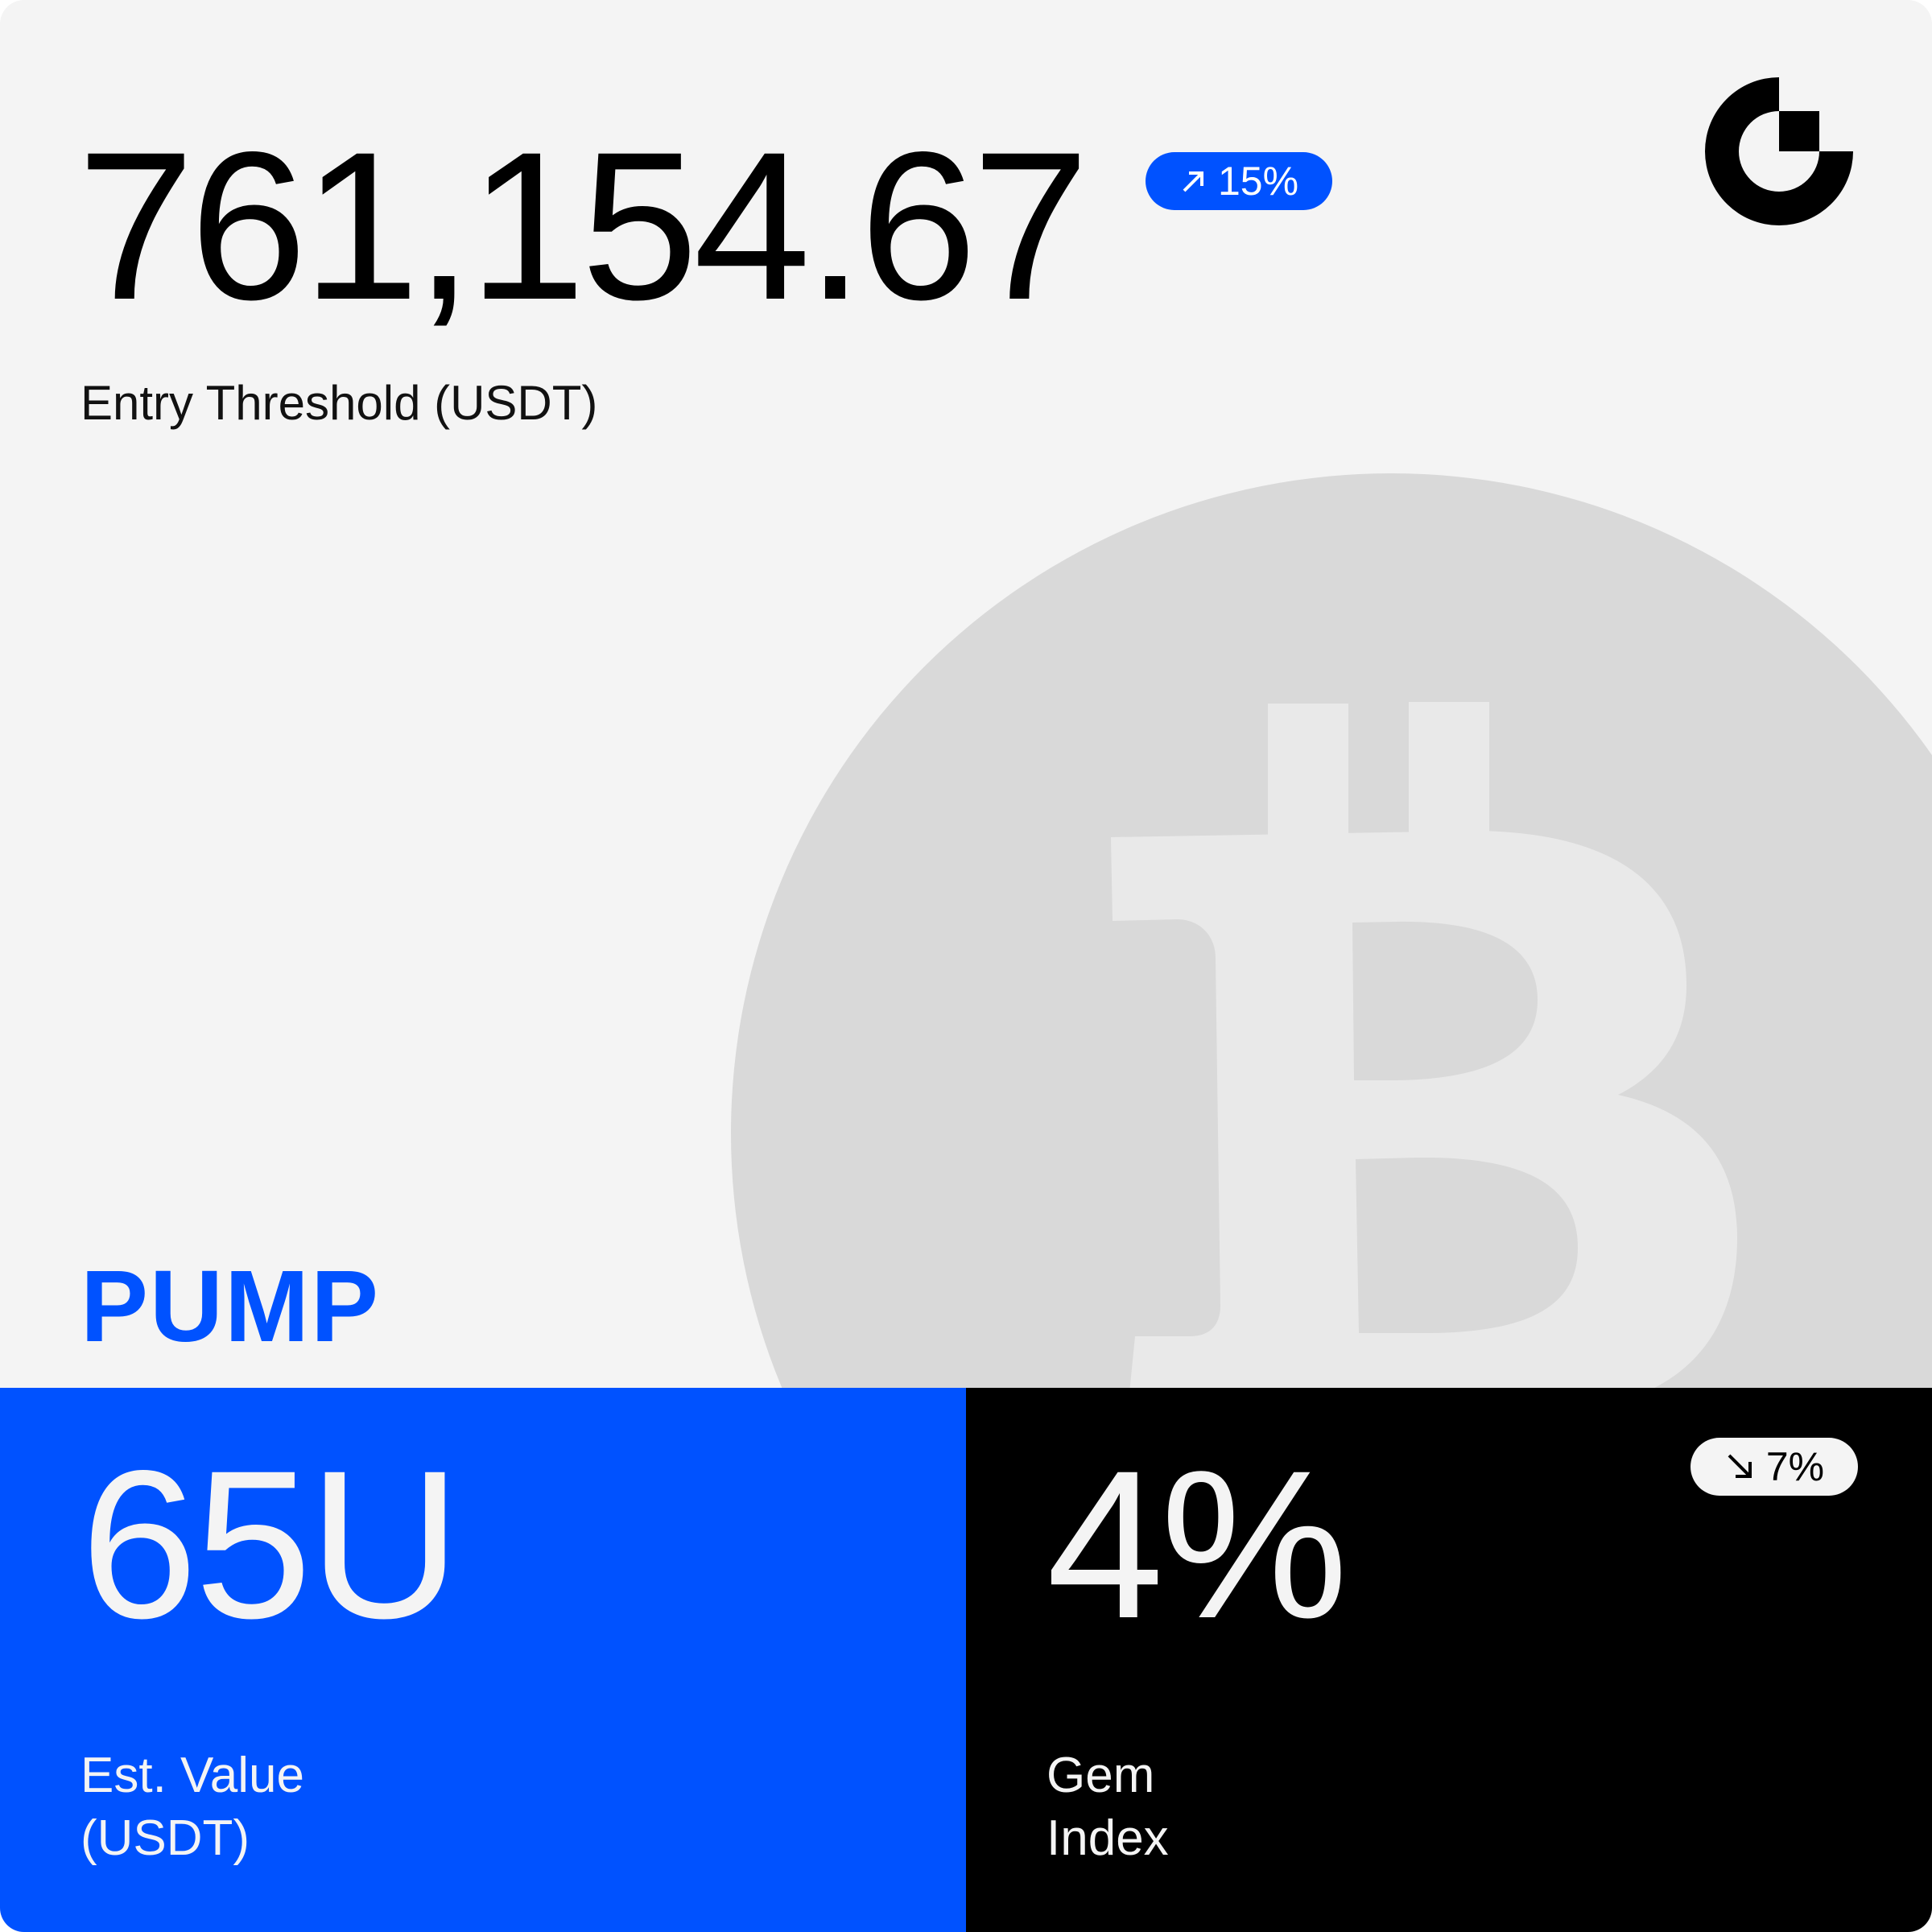  Describe the element at coordinates (192, 1775) in the screenshot. I see `est-value-label-line1: Est. Value` at that location.